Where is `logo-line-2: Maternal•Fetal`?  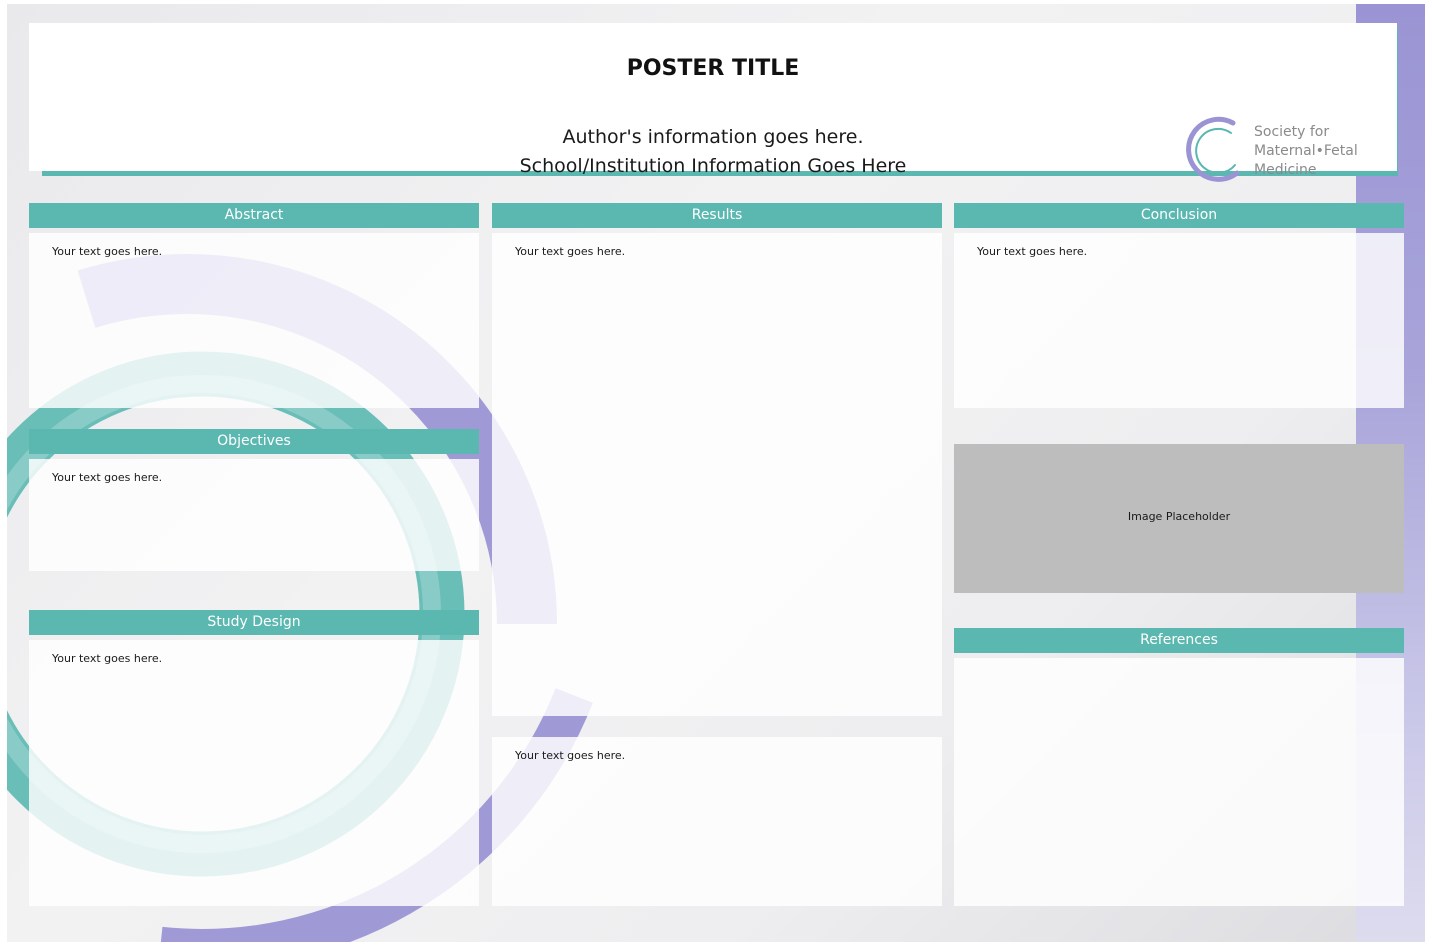 logo-line-2: Maternal•Fetal is located at coordinates (1306, 151).